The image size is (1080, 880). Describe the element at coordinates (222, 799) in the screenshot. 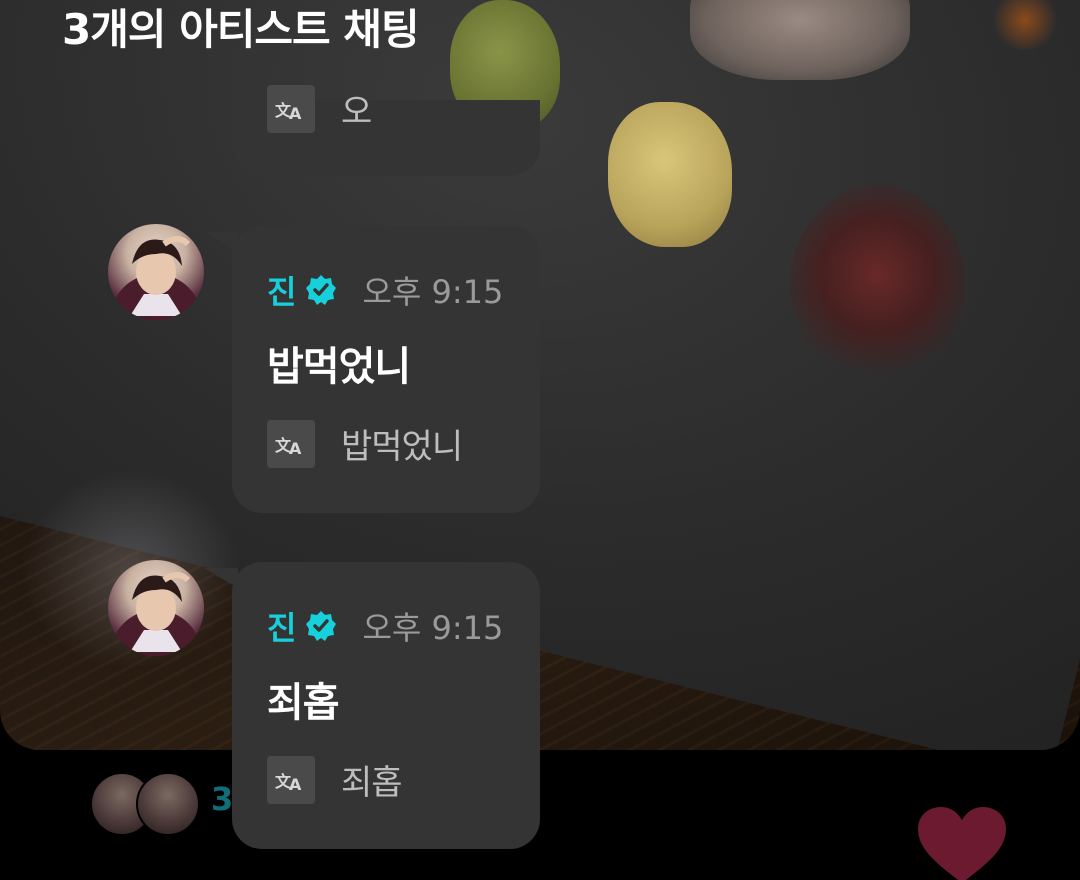

I see `participants-count: 3` at that location.